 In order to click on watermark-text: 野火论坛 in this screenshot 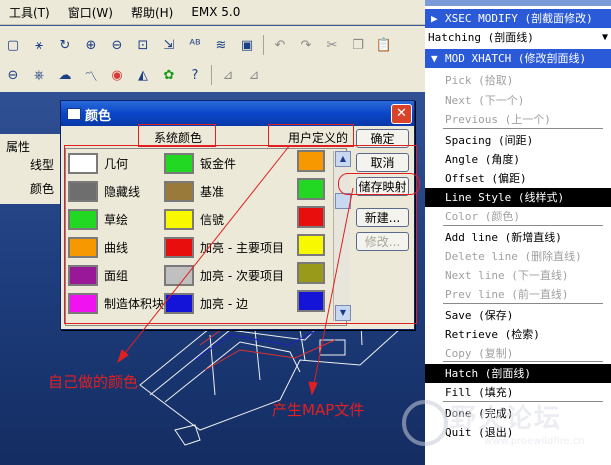, I will do `click(506, 419)`.